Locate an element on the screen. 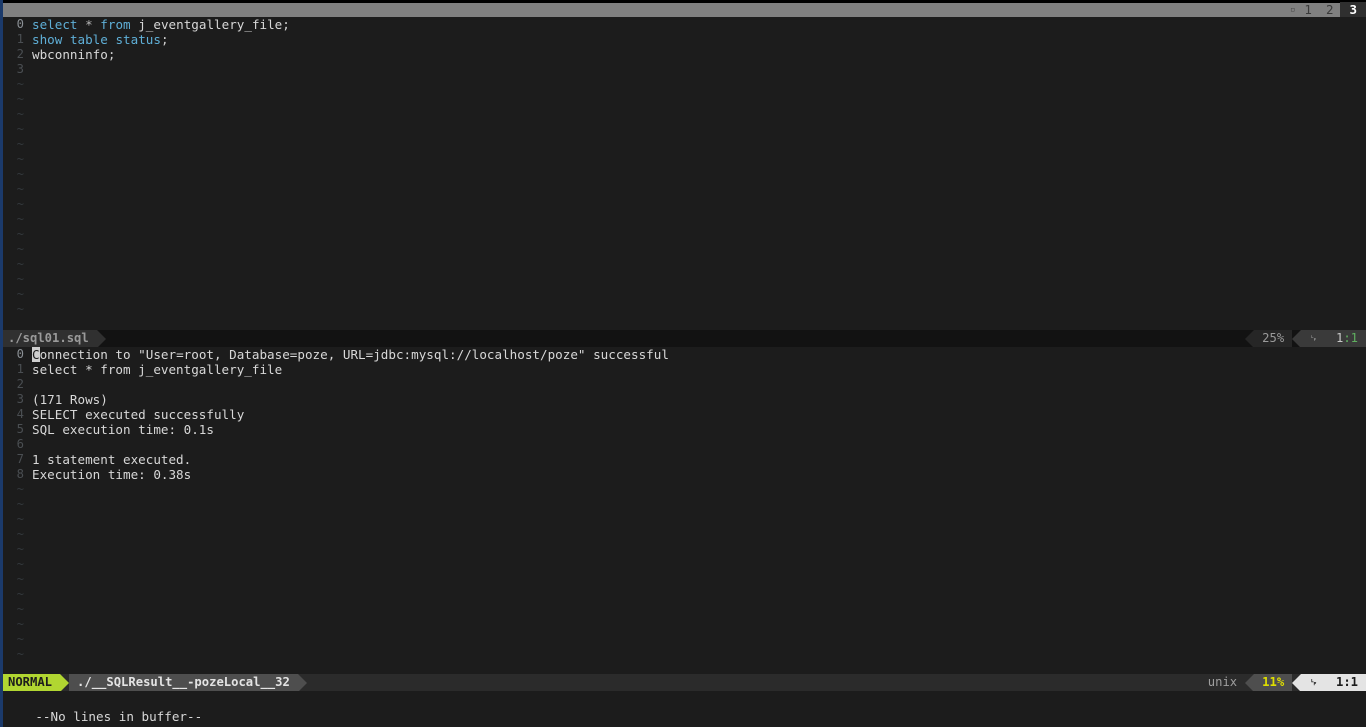  editor-line-text: show table status; is located at coordinates (699, 39).